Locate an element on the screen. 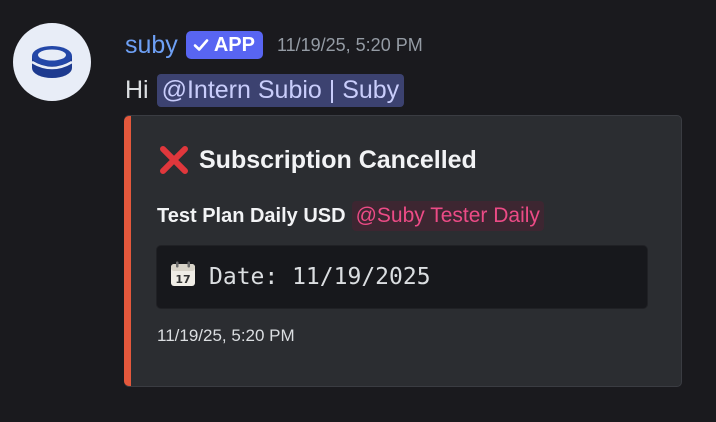 This screenshot has height=422, width=716. embed-footer-timestamp: 11/19/25, 5:20 PM is located at coordinates (226, 335).